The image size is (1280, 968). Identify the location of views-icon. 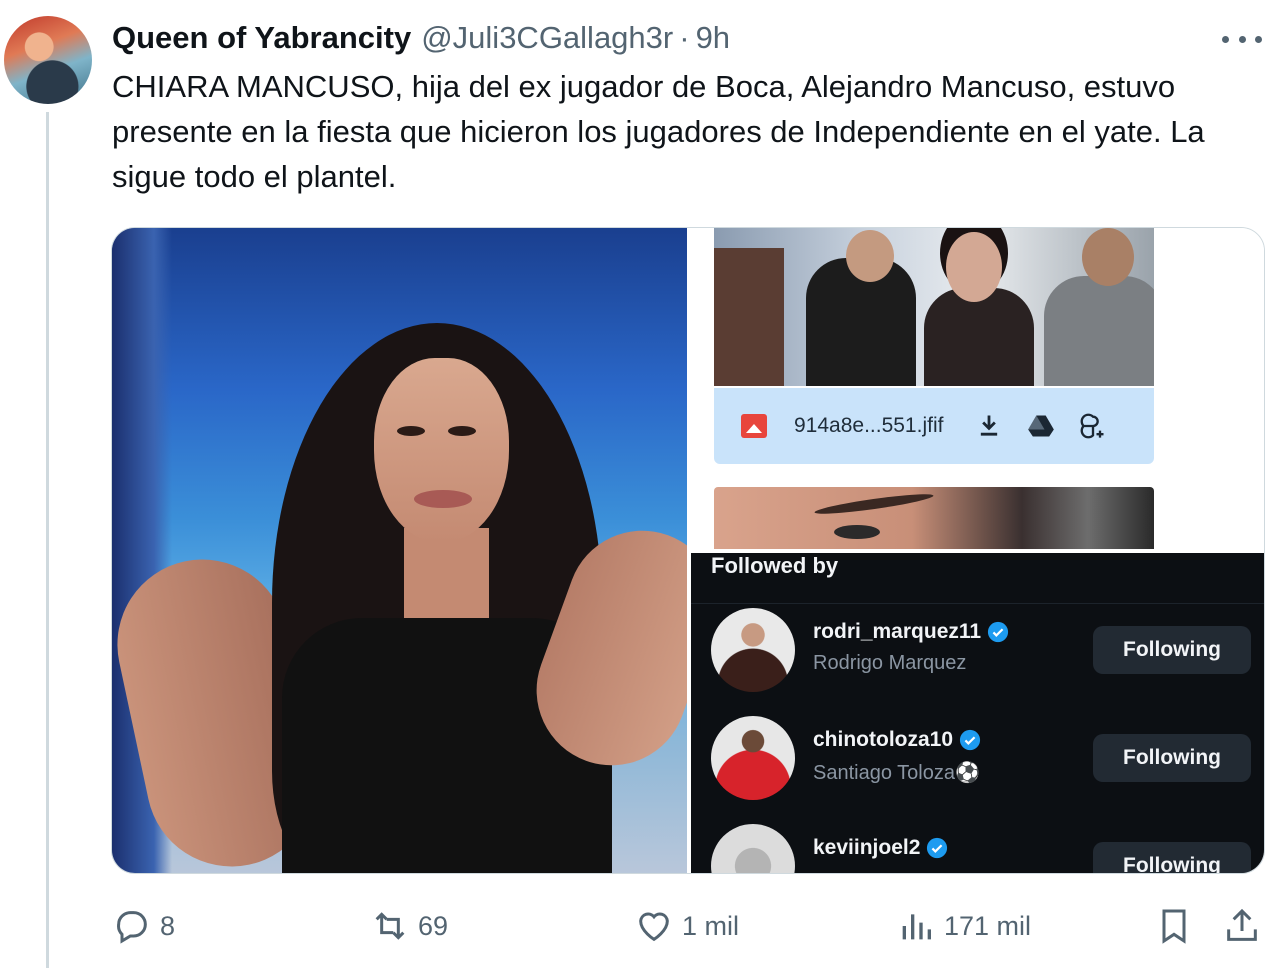
(916, 927).